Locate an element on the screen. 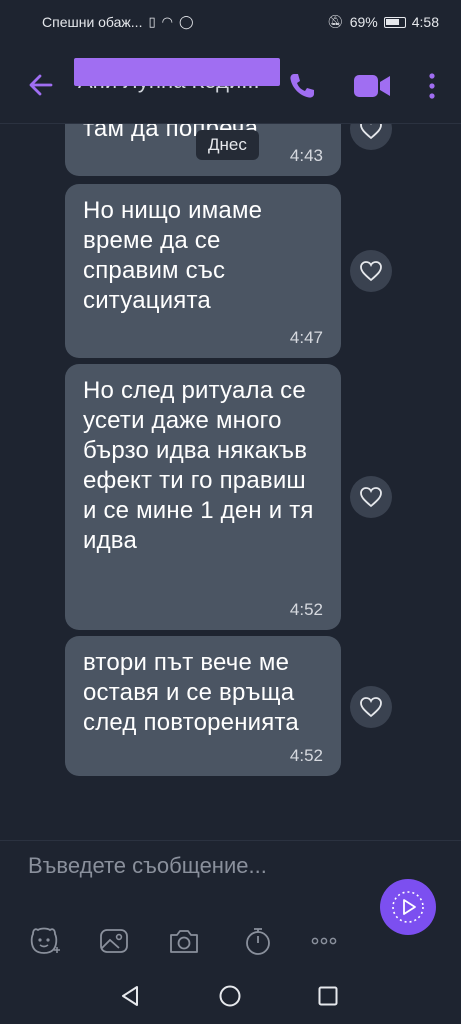 This screenshot has width=461, height=1024. triangle-back-icon is located at coordinates (130, 996).